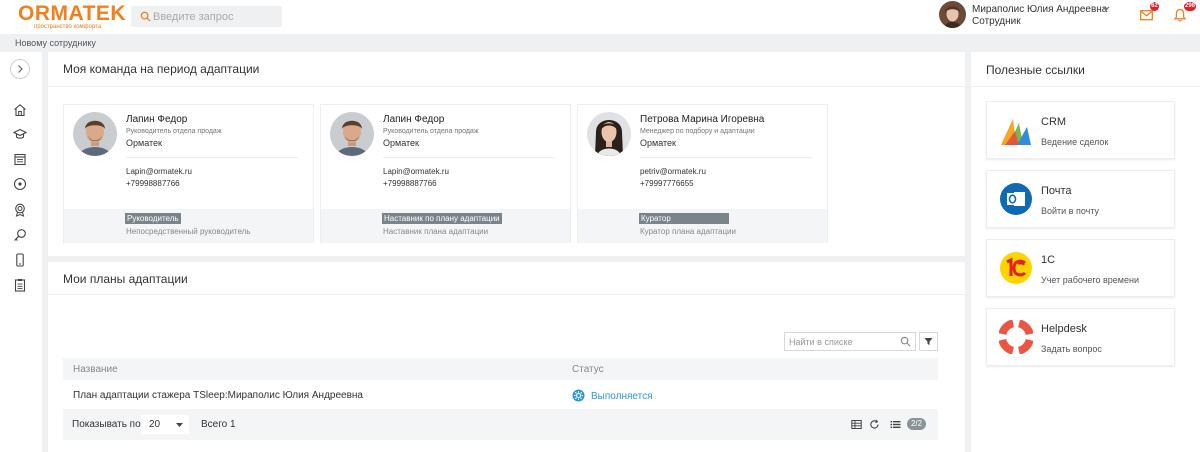  What do you see at coordinates (1064, 329) in the screenshot?
I see `link-title: Helpdesk` at bounding box center [1064, 329].